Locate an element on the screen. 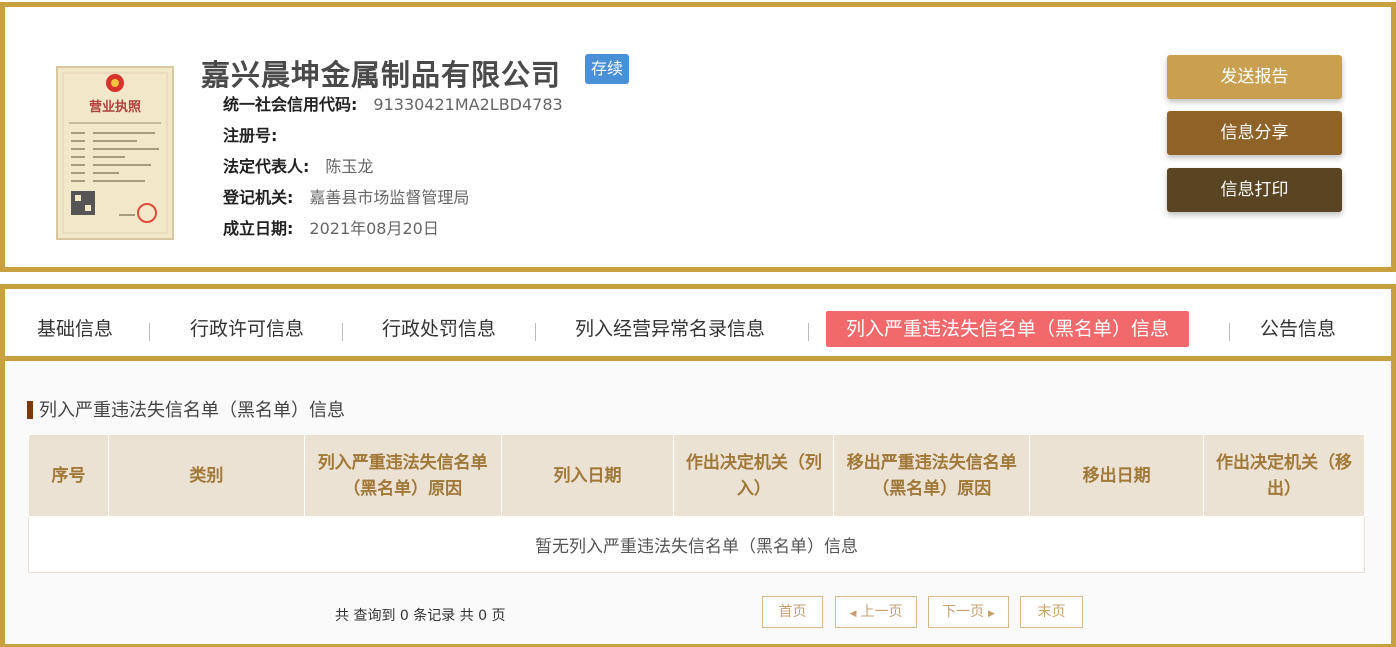 This screenshot has width=1396, height=647. registration-authority-row: 登记机关: 嘉善县市场监督管理局 is located at coordinates (346, 198).